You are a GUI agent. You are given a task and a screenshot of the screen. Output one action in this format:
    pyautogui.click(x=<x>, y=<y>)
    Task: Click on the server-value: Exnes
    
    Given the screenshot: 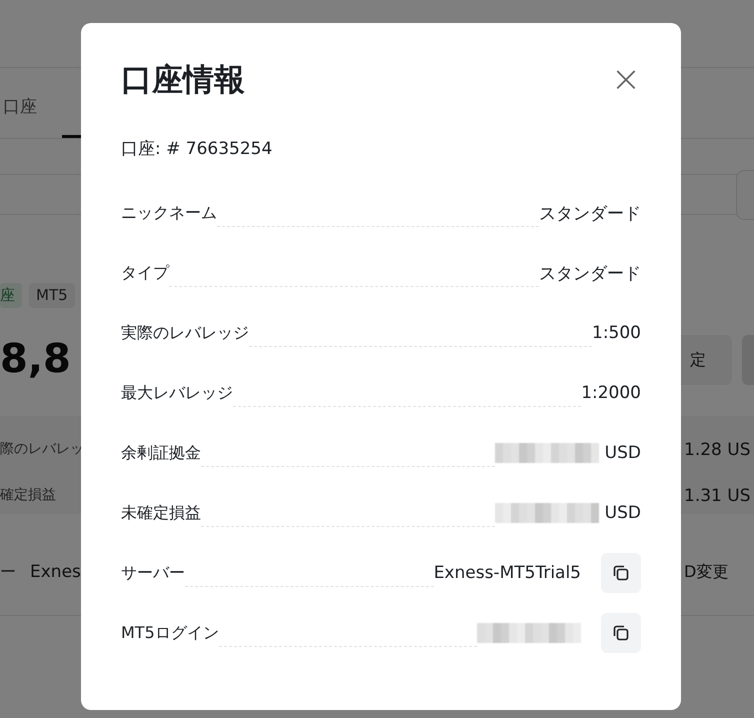 What is the action you would take?
    pyautogui.click(x=55, y=572)
    